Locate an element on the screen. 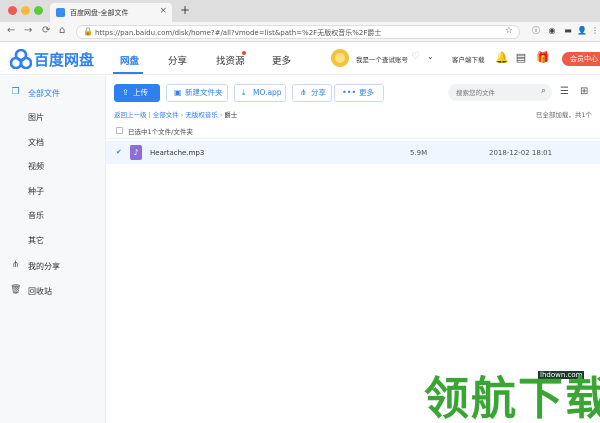 The image size is (600, 423). sidebar-item-other: 其它 is located at coordinates (53, 240).